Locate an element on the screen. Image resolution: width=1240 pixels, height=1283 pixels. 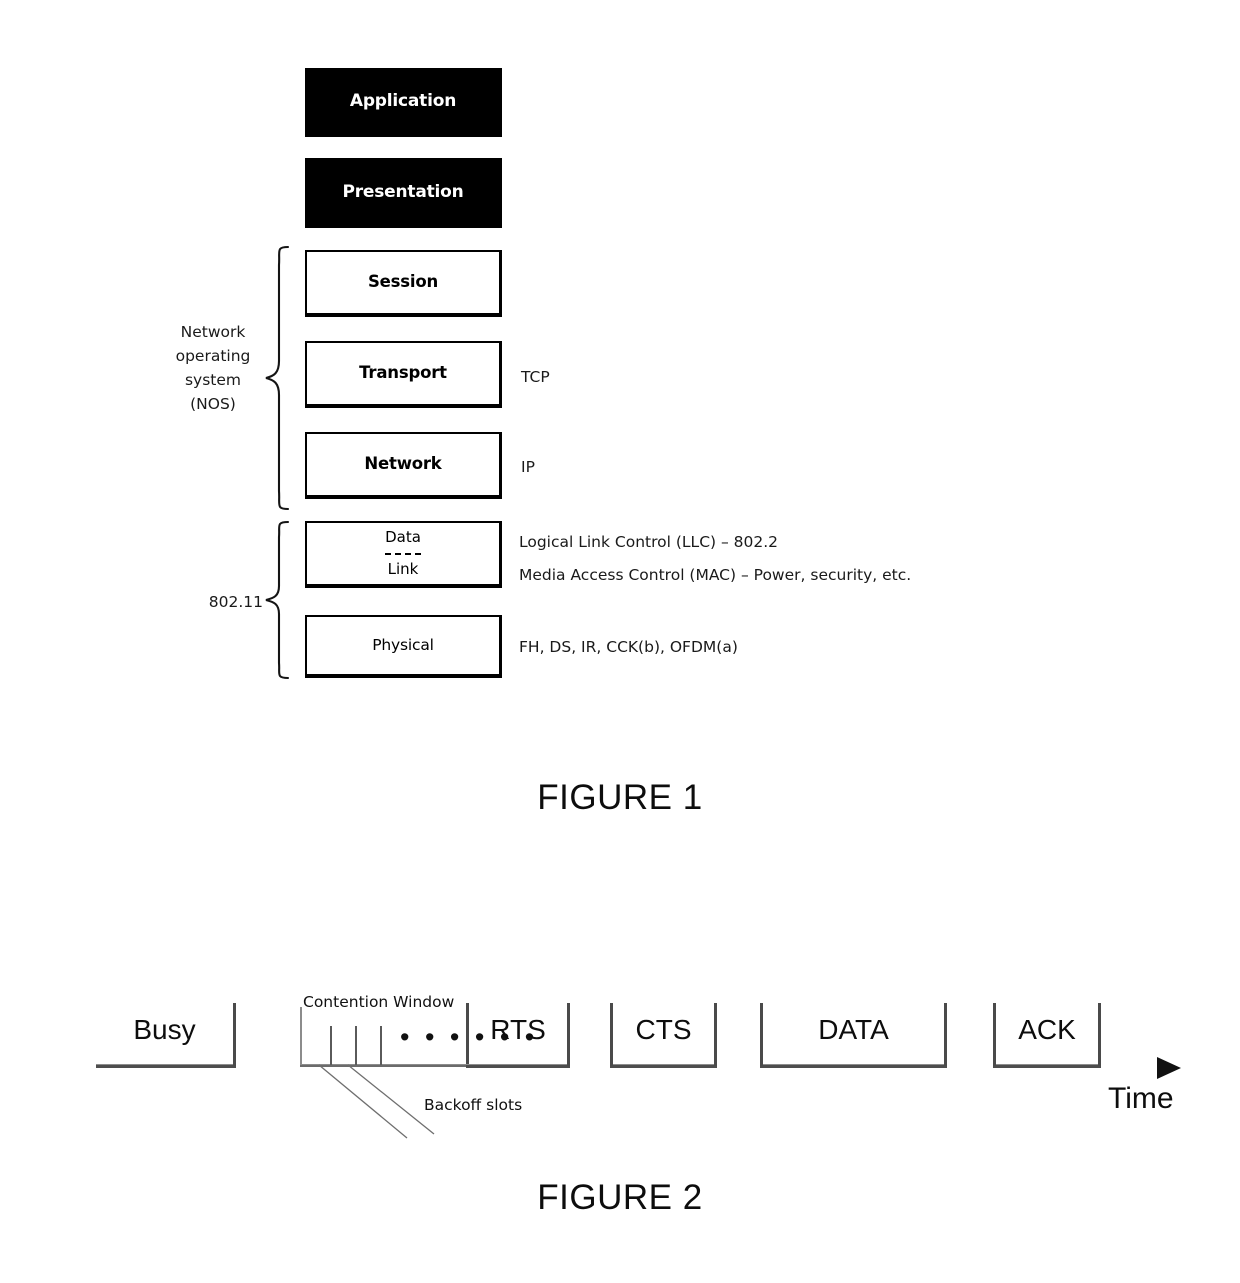
layer-box-presentation: Presentation is located at coordinates (403, 193).